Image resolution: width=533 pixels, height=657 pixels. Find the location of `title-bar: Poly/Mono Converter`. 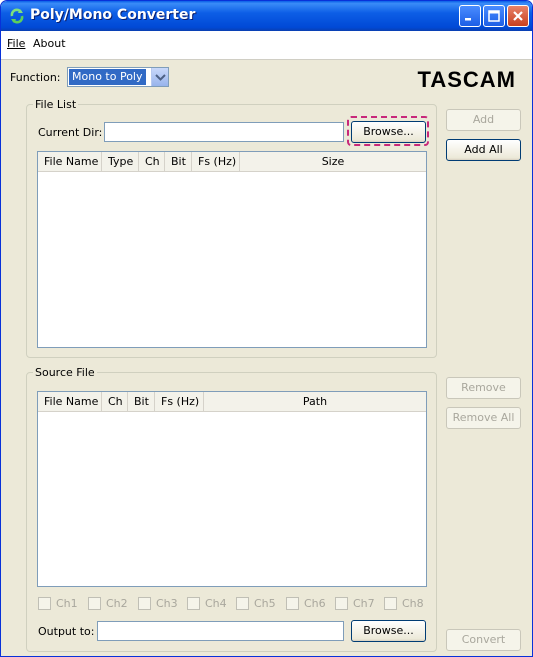

title-bar: Poly/Mono Converter is located at coordinates (266, 16).